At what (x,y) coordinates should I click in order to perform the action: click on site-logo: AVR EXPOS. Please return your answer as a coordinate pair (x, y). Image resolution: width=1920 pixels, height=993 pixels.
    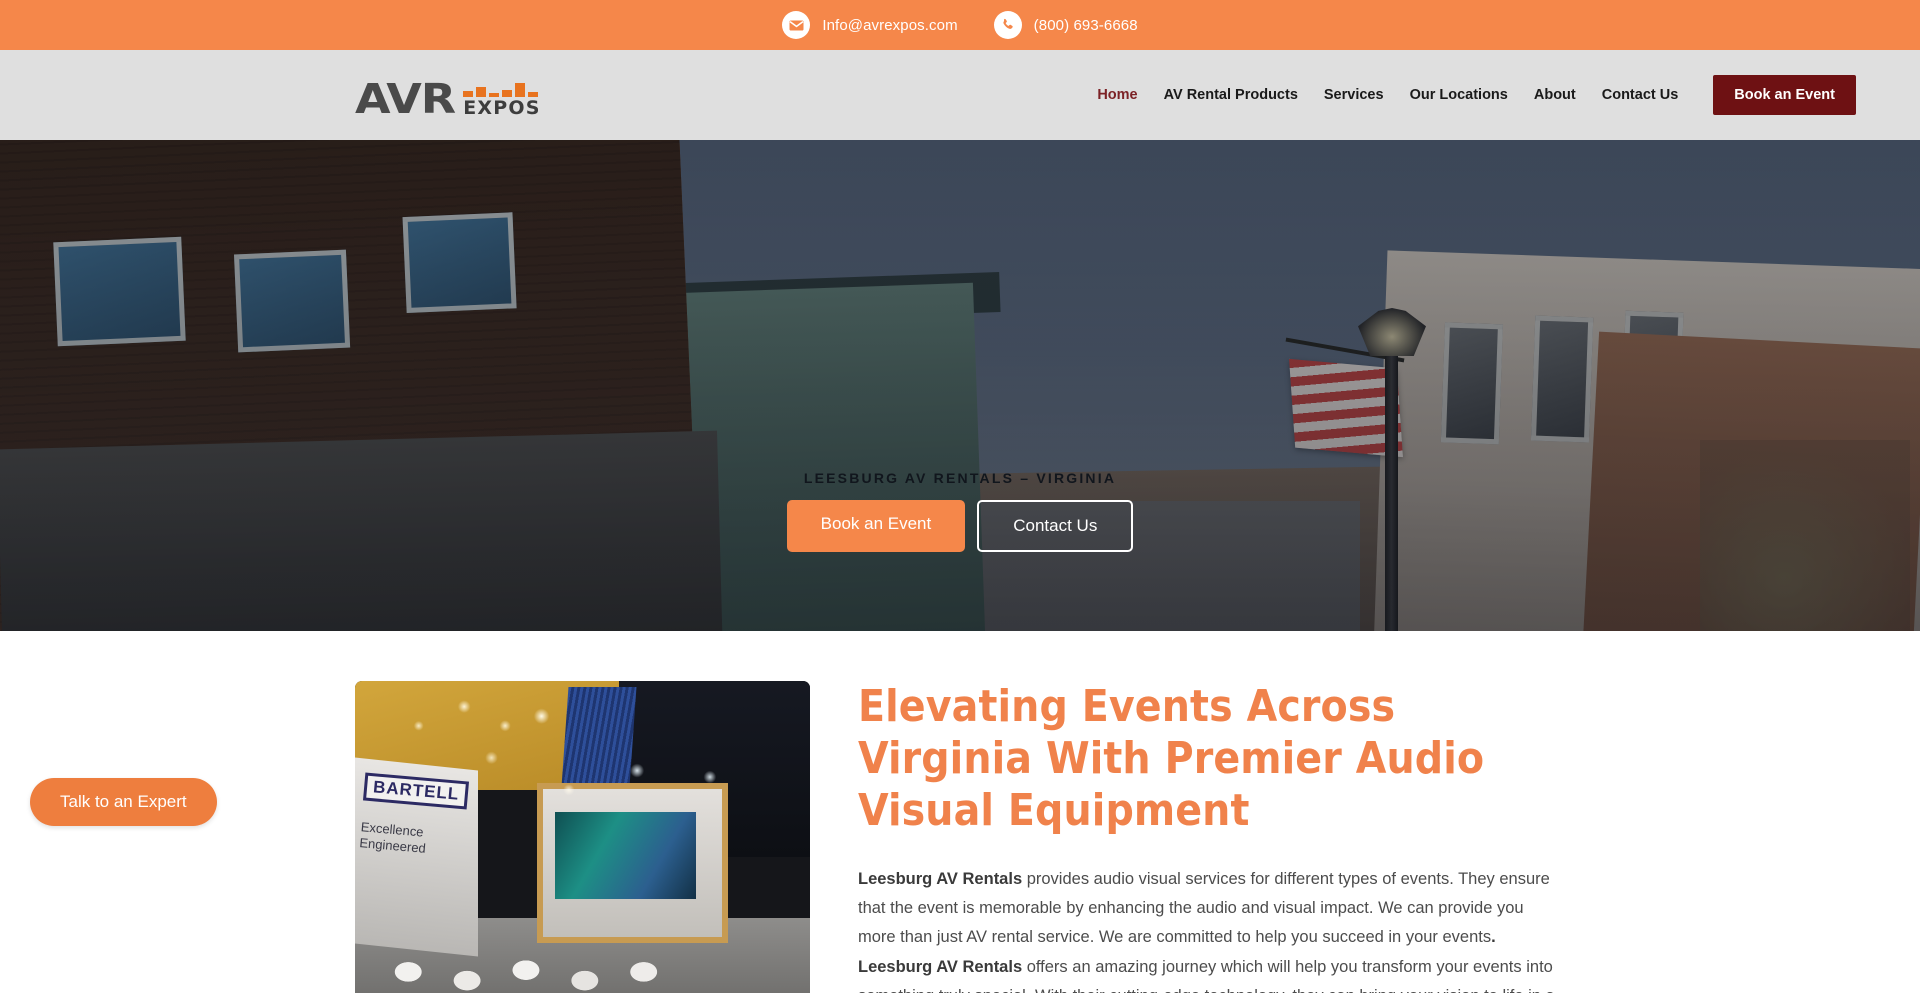
    Looking at the image, I should click on (448, 97).